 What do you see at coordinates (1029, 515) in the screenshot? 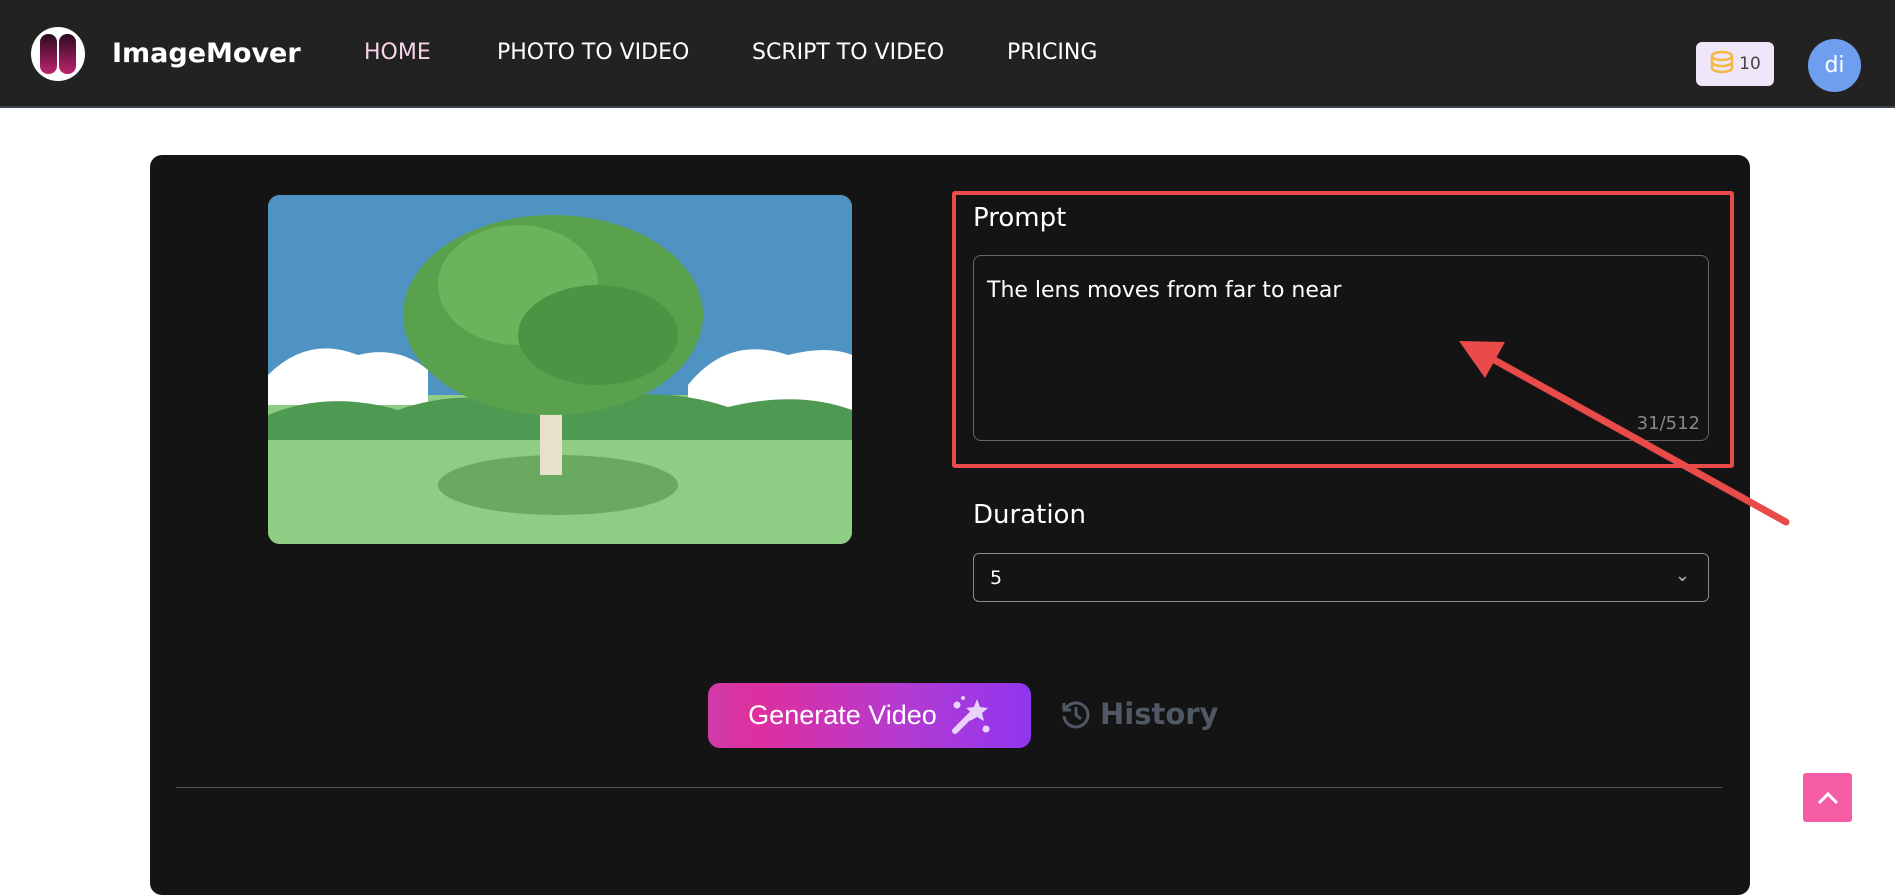
I see `duration-label: Duration` at bounding box center [1029, 515].